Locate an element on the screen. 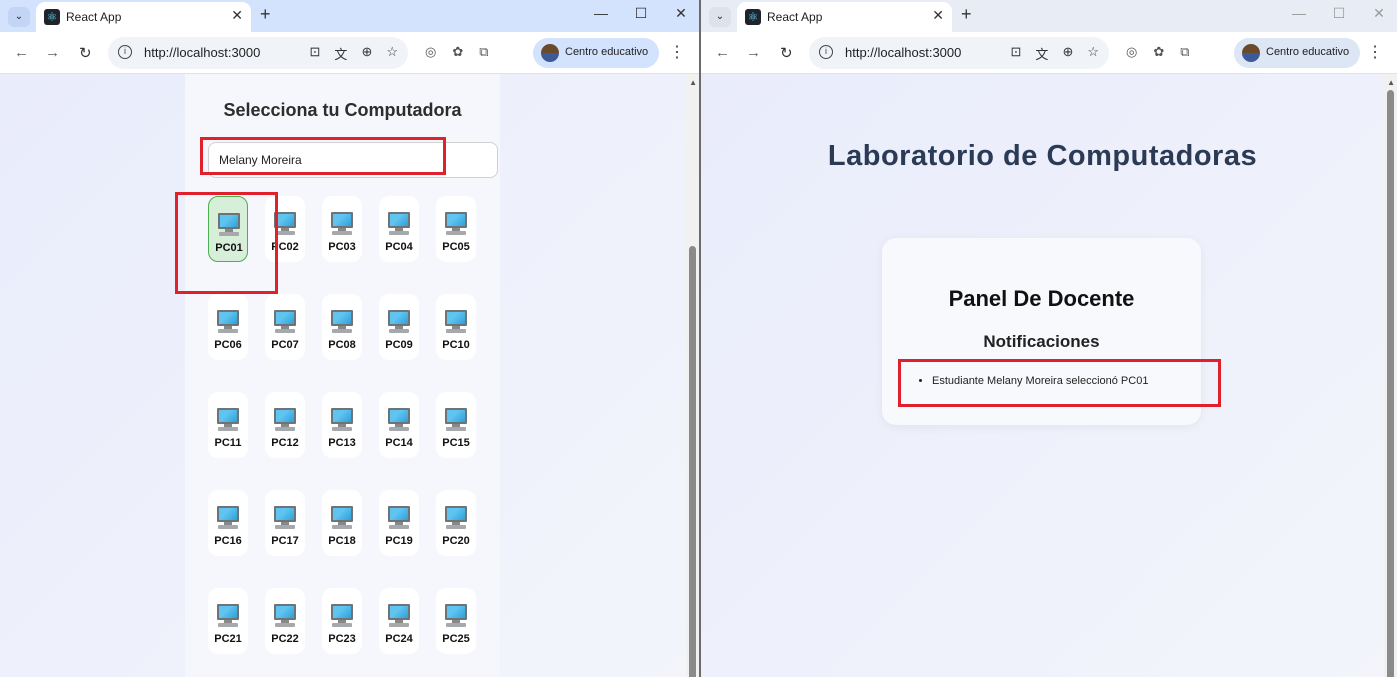 This screenshot has height=677, width=1397. computer-card: PC21 is located at coordinates (228, 621).